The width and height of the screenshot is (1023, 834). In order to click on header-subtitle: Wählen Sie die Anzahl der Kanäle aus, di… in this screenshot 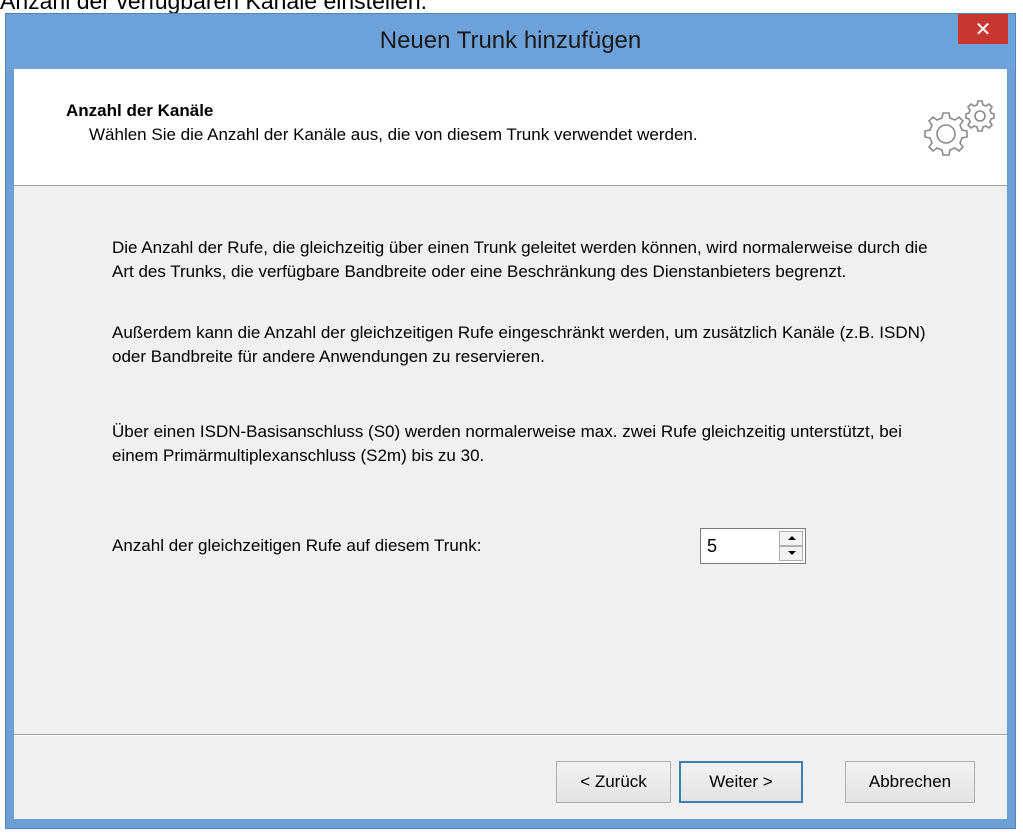, I will do `click(393, 134)`.